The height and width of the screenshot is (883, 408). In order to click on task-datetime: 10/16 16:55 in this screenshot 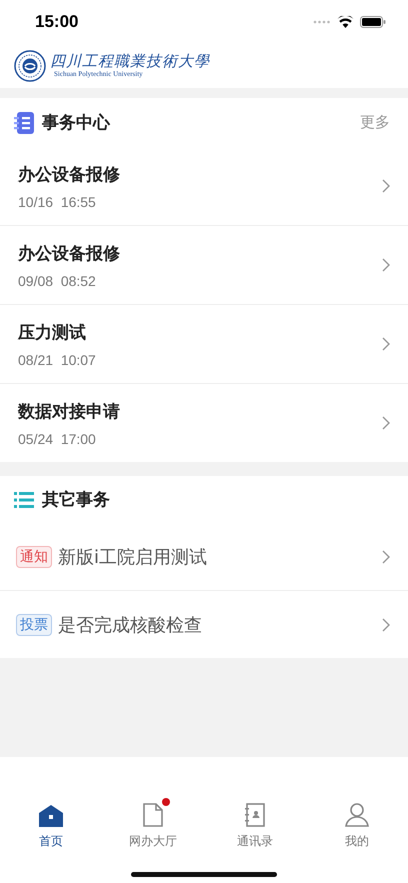, I will do `click(57, 202)`.